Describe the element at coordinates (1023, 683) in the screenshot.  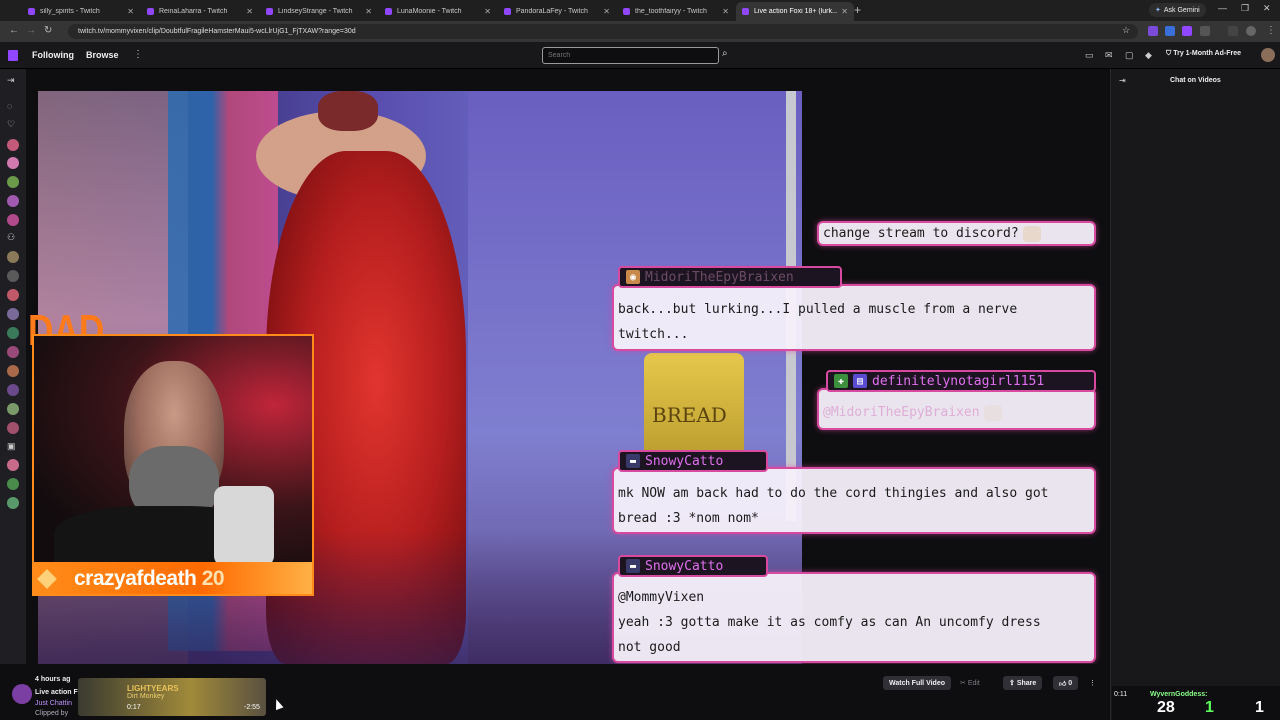
I see `share-button: ⇪ Share` at that location.